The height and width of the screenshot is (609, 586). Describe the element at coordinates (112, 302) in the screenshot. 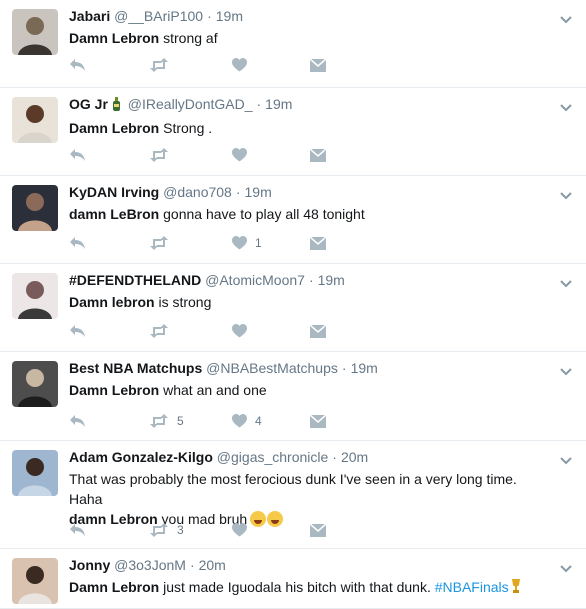

I see `tweet-text-bold: Damn lebron` at that location.